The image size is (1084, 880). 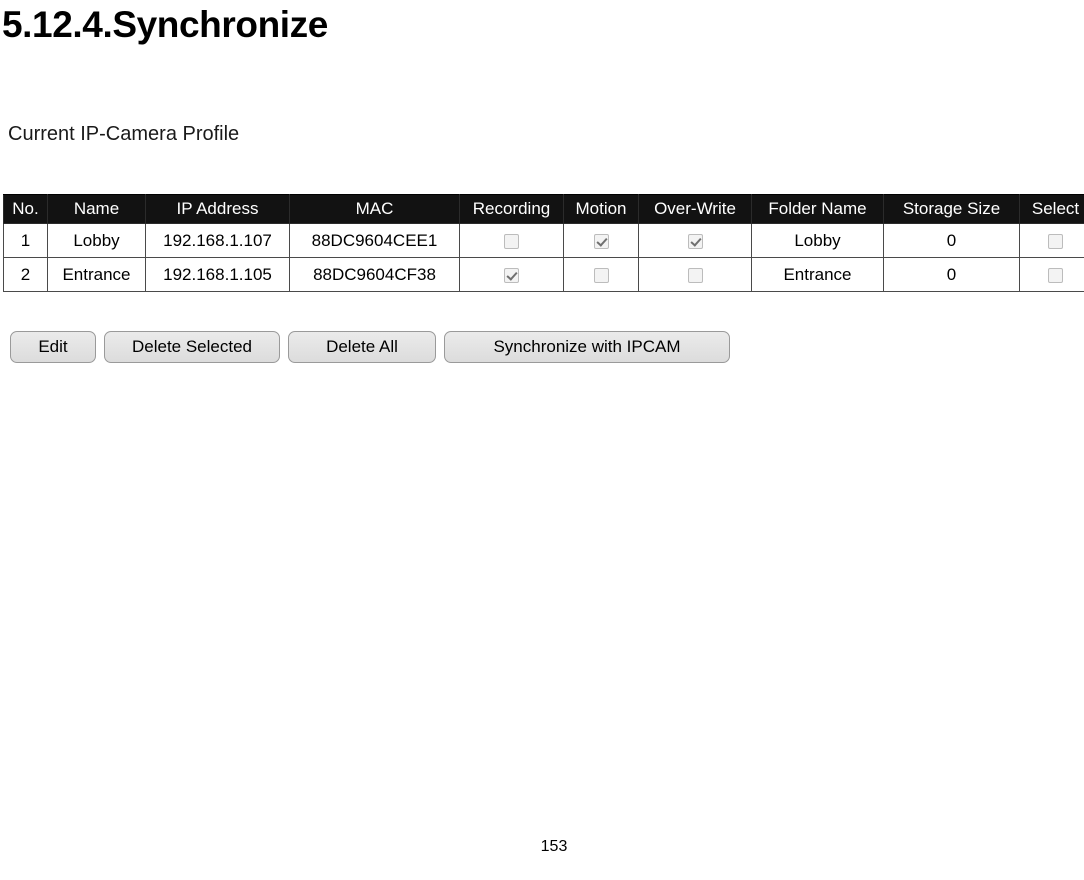 I want to click on cell-no: 2, so click(x=25, y=274).